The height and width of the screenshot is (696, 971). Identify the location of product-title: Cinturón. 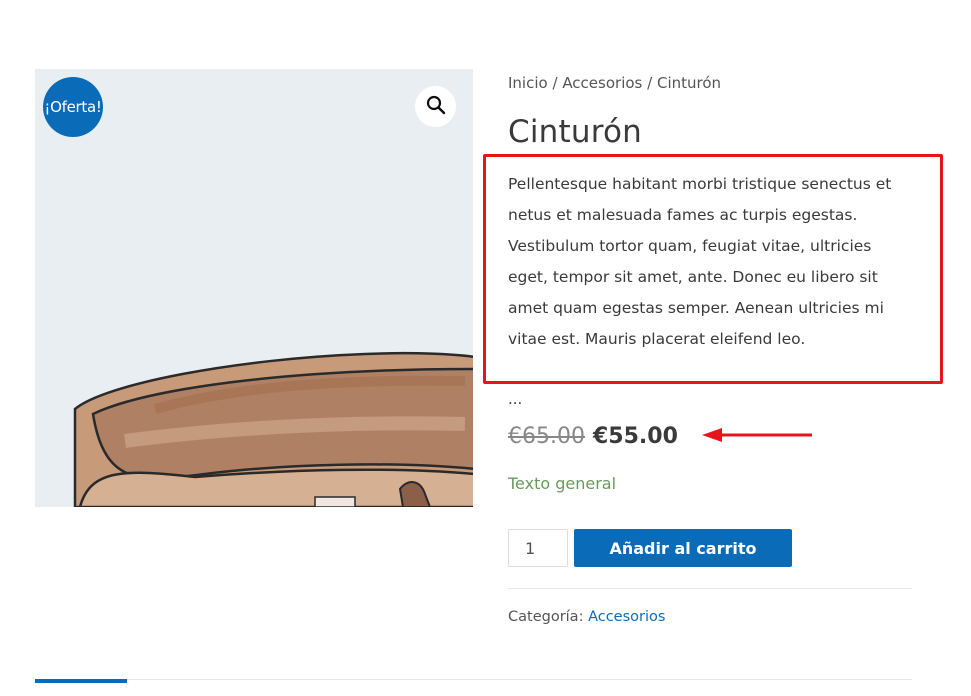
(575, 132).